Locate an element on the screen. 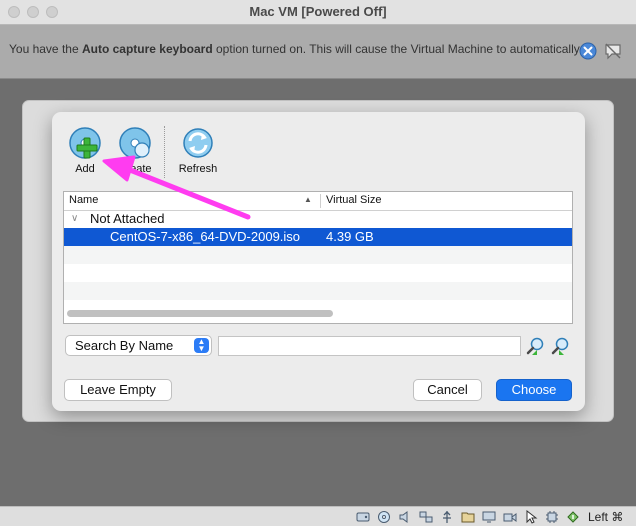  horizontal-scrollbar is located at coordinates (200, 313).